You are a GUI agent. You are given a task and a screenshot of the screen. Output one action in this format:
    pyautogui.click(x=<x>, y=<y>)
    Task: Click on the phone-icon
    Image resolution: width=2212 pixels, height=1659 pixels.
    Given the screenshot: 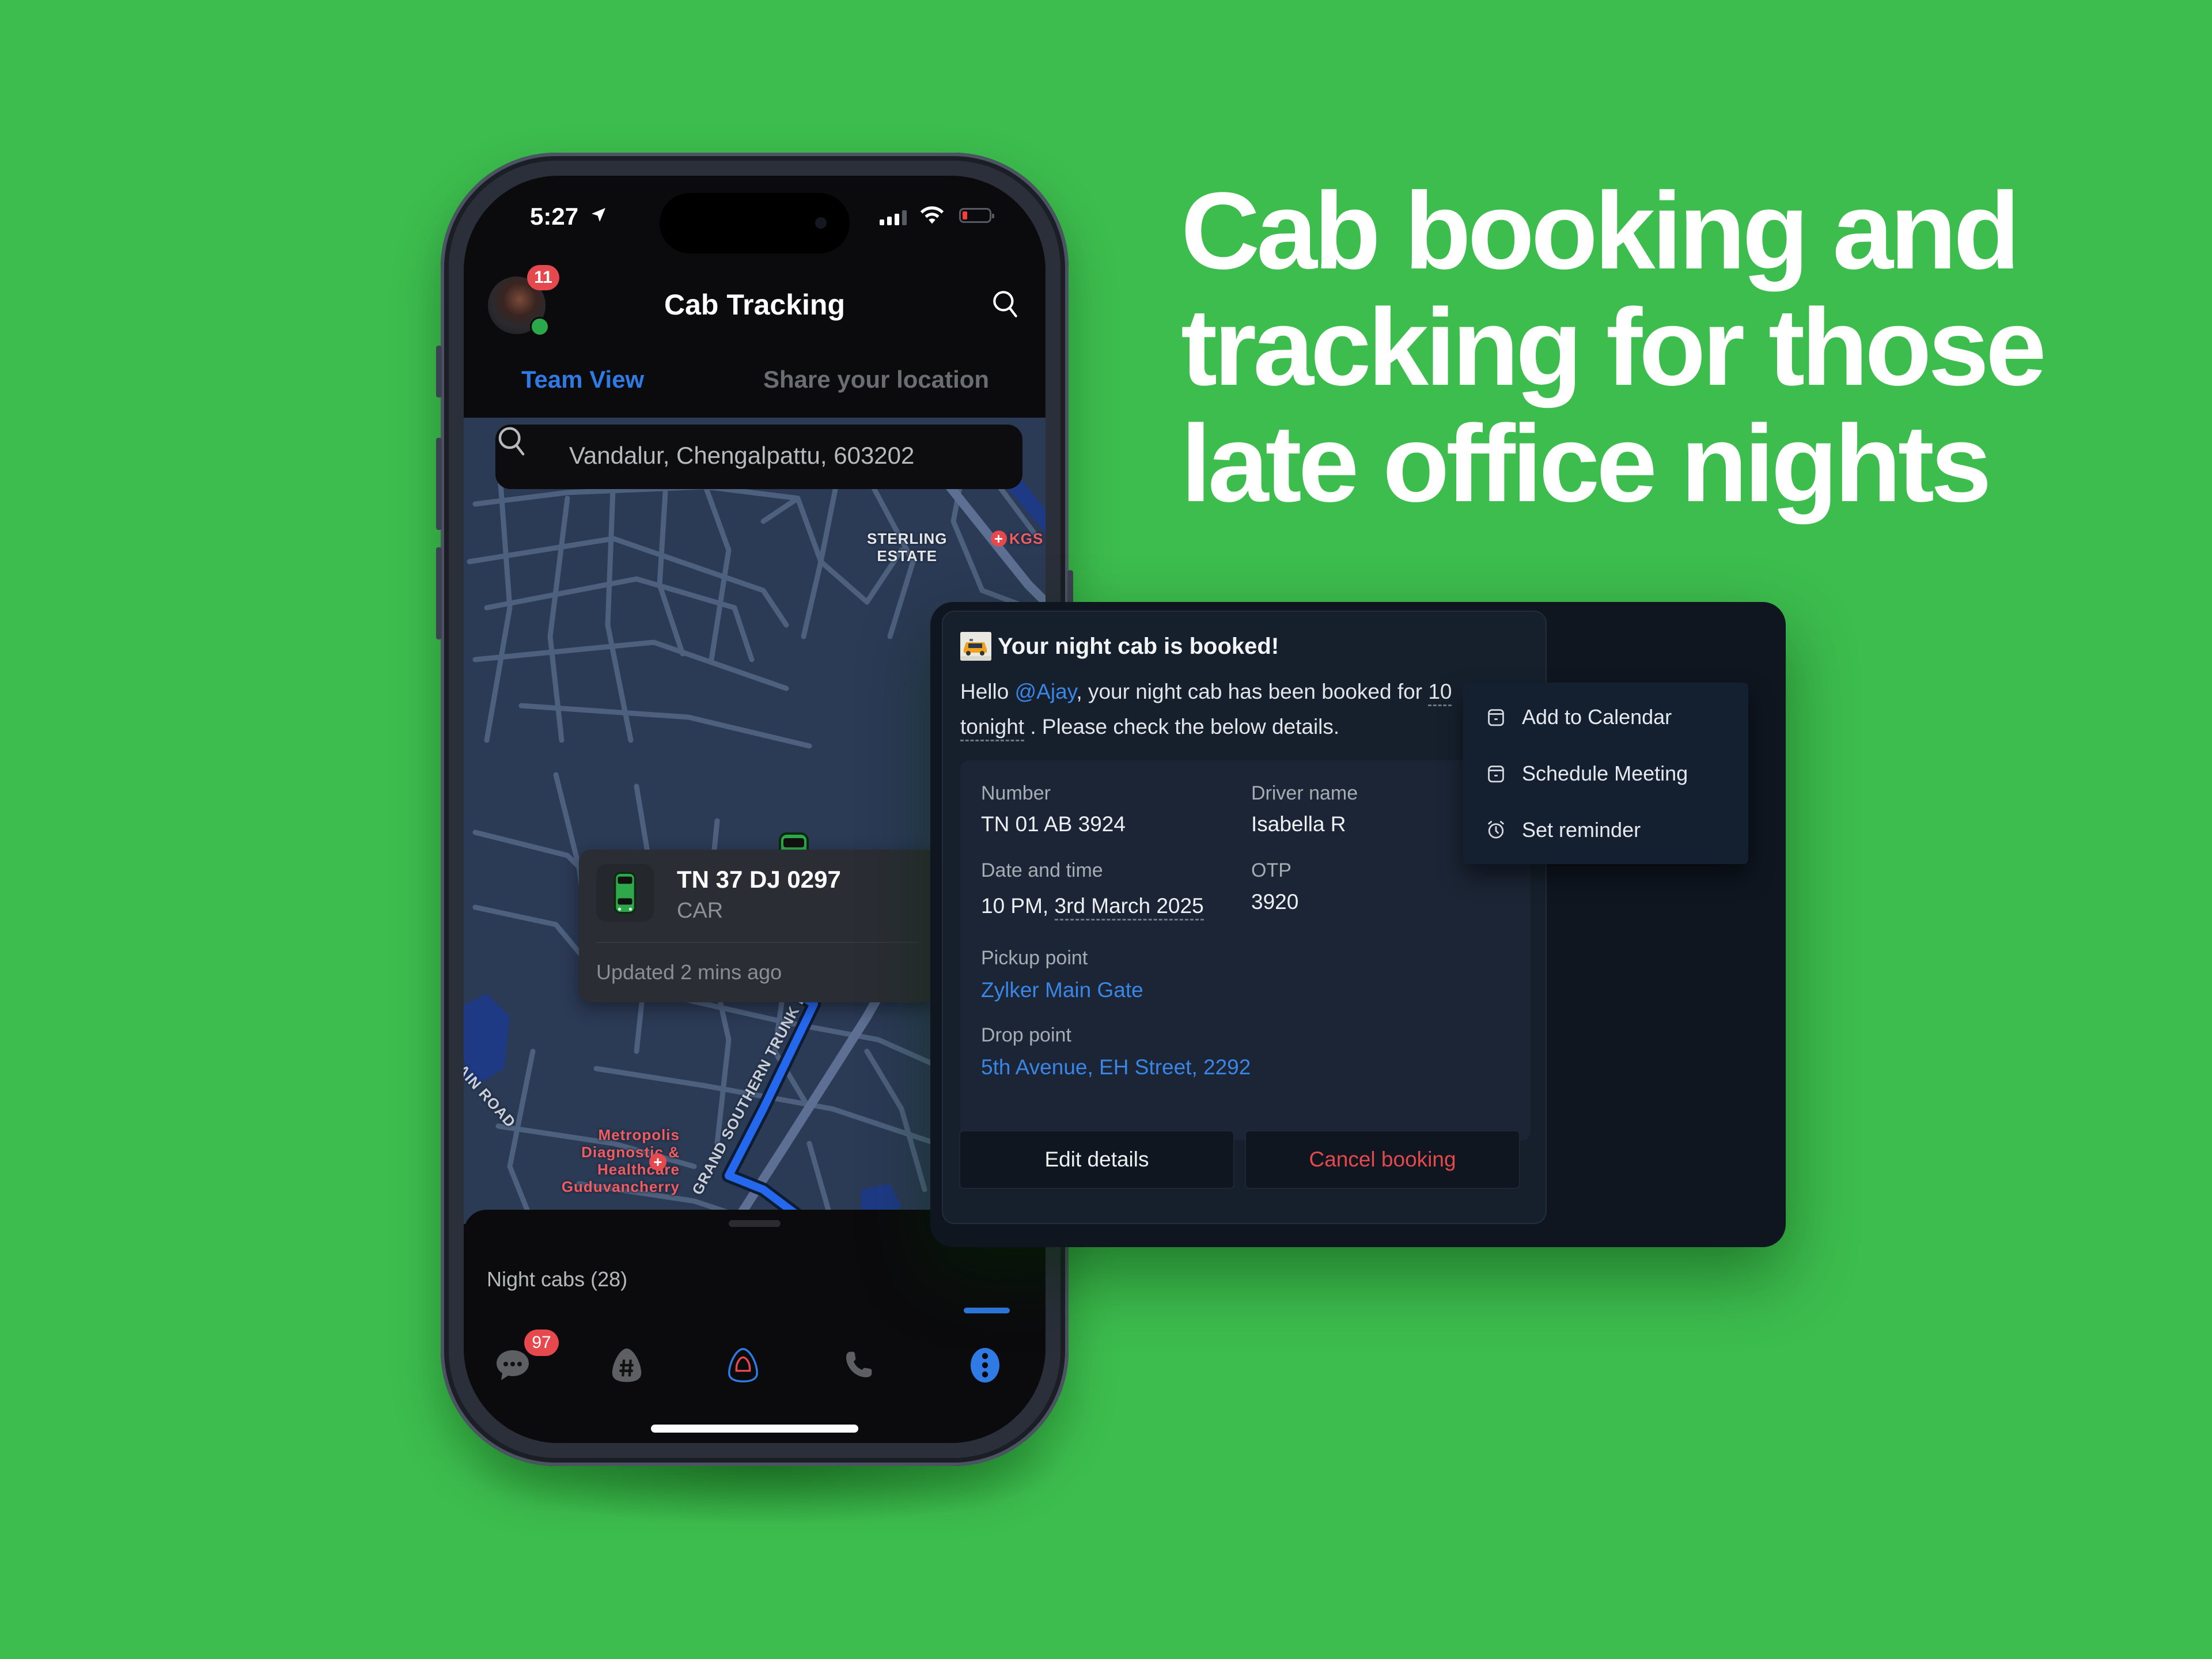 What is the action you would take?
    pyautogui.click(x=859, y=1364)
    